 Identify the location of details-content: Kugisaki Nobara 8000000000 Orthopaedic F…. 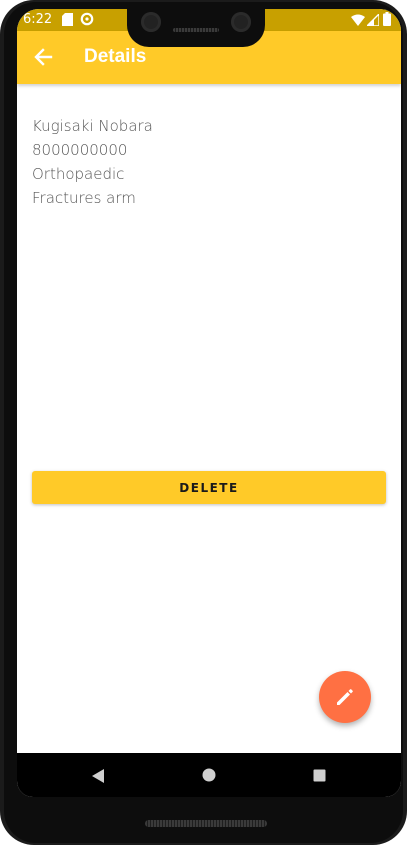
(92, 162).